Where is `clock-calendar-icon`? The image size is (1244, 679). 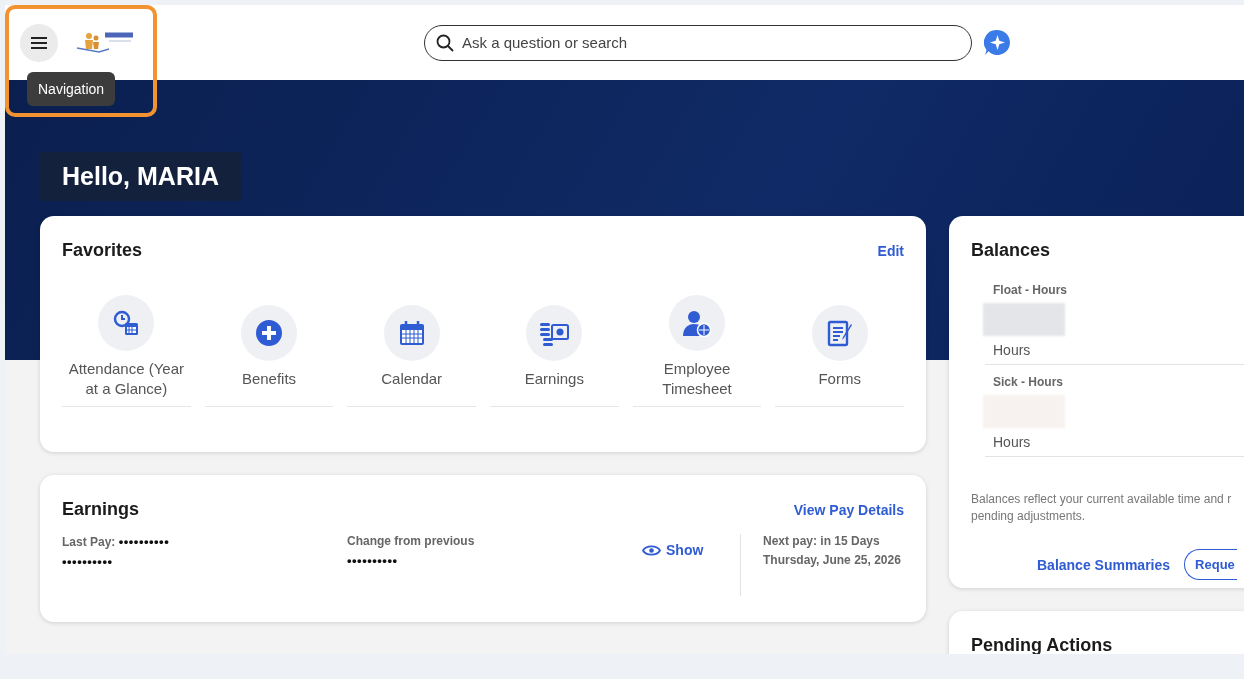
clock-calendar-icon is located at coordinates (126, 322).